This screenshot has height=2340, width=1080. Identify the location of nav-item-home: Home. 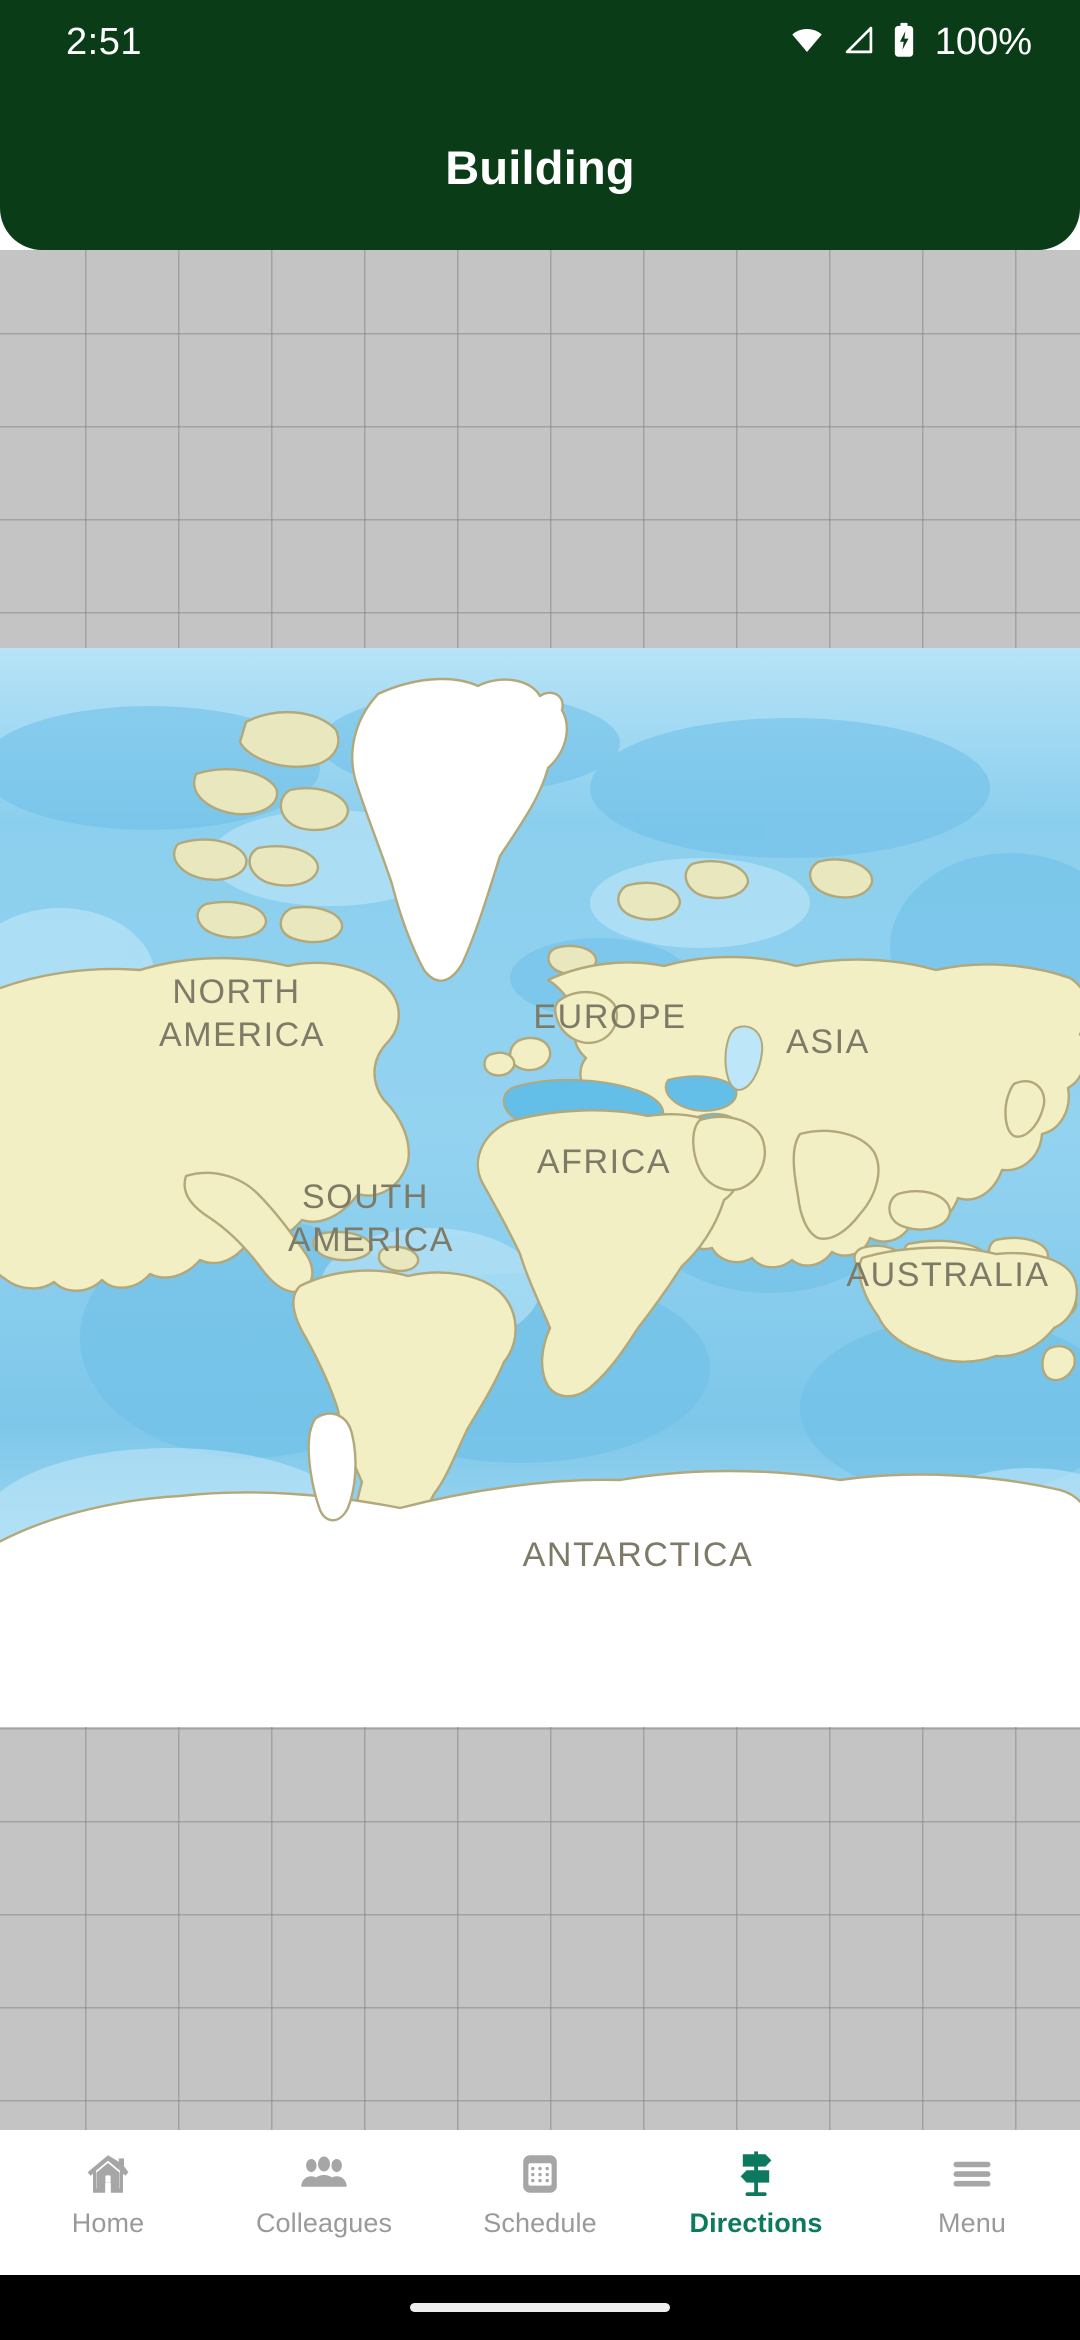
(108, 2202).